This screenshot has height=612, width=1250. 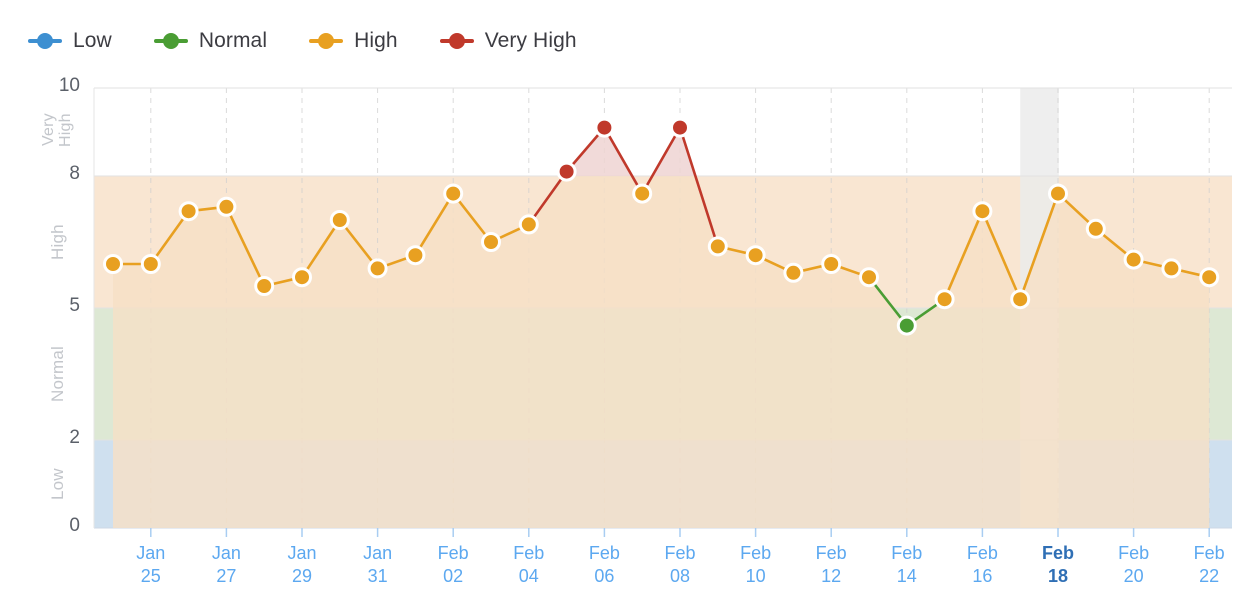 I want to click on x-axis-tick-label: Feb 12, so click(x=831, y=564).